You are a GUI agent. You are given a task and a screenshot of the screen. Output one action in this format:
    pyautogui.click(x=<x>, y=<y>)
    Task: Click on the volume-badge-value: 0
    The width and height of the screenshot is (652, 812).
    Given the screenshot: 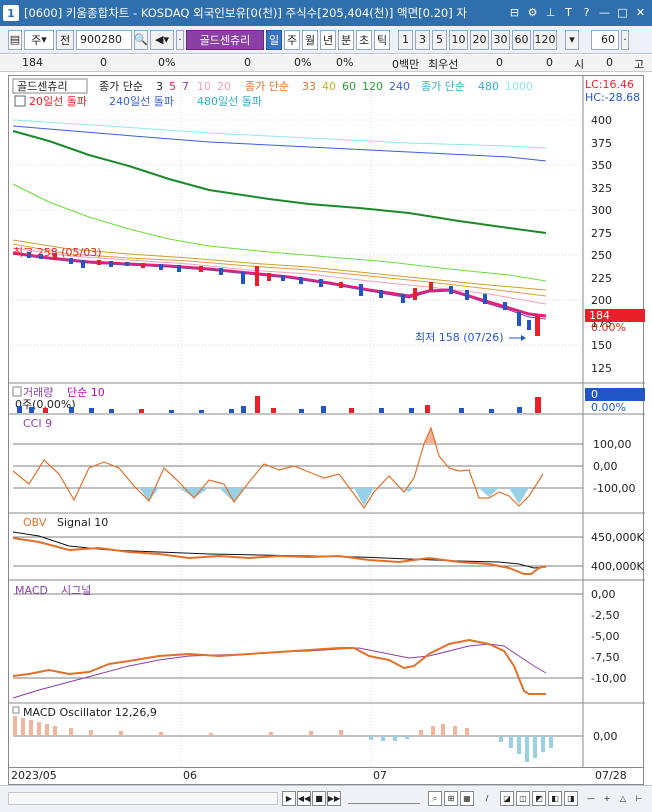 What is the action you would take?
    pyautogui.click(x=594, y=394)
    